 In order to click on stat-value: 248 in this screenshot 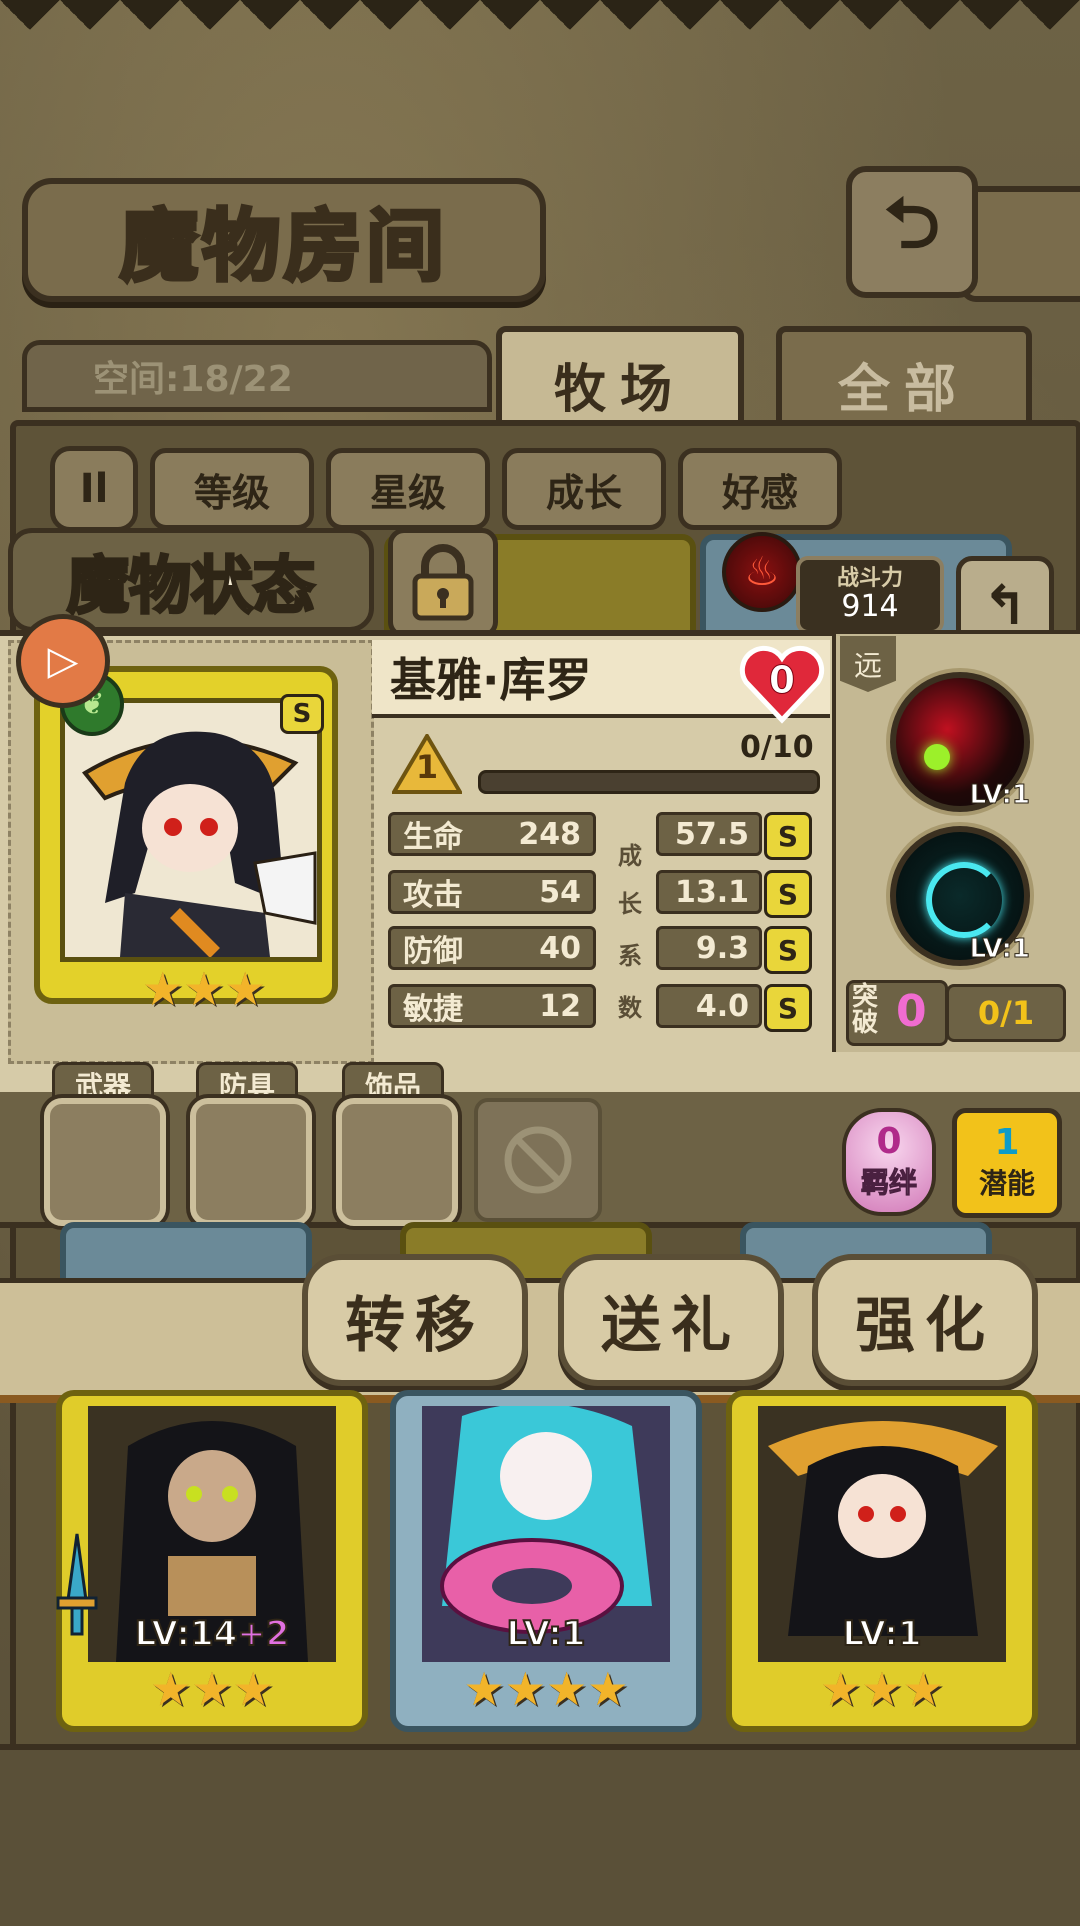, I will do `click(549, 834)`.